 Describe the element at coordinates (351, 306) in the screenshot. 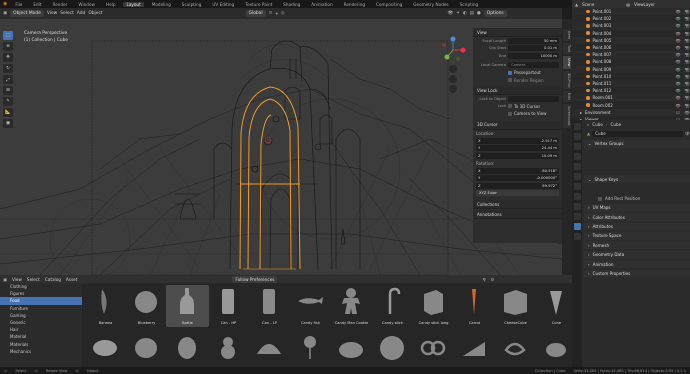

I see `asset-candy-man-cookie: Candy Man Cookie` at that location.